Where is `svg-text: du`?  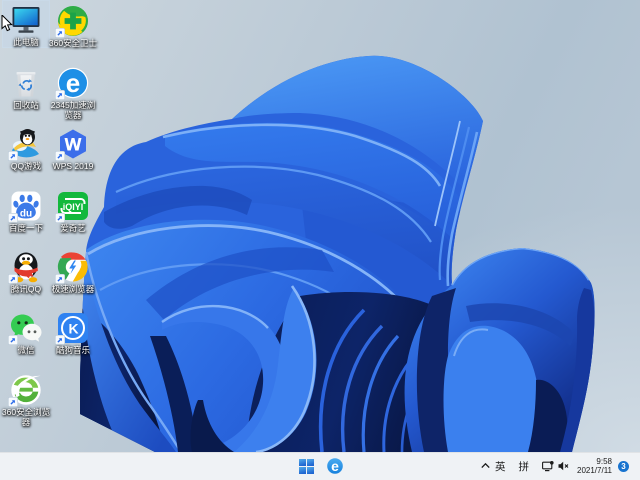 svg-text: du is located at coordinates (26, 214).